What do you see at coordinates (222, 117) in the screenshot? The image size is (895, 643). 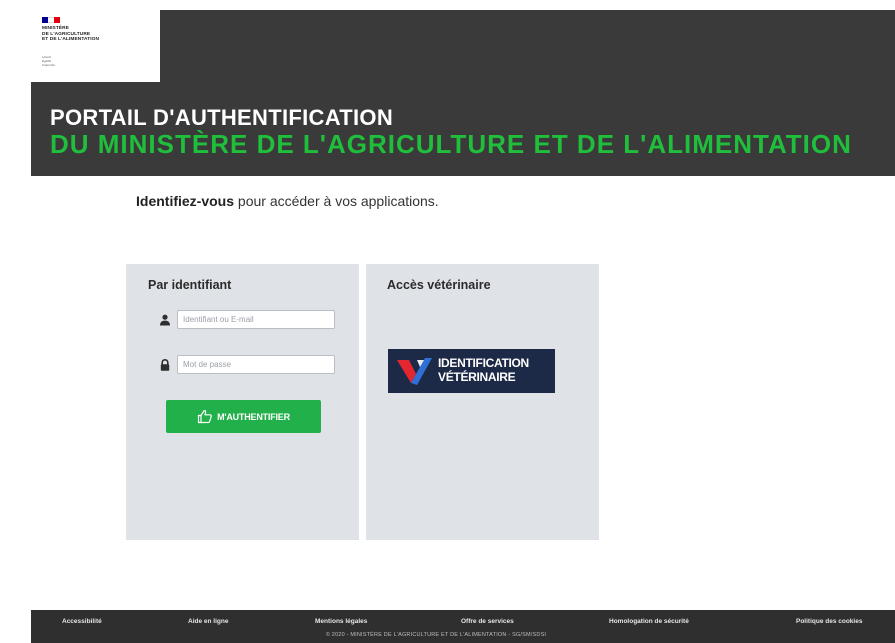 I see `page-title: PORTAIL D'AUTHENTIFICATION` at bounding box center [222, 117].